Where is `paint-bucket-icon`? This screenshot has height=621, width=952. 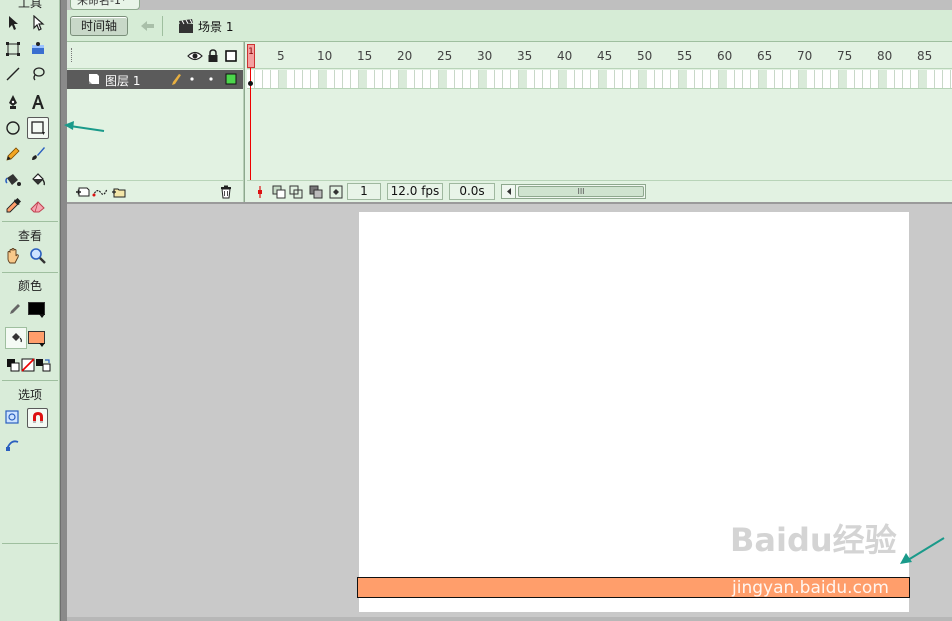
paint-bucket-icon is located at coordinates (38, 180).